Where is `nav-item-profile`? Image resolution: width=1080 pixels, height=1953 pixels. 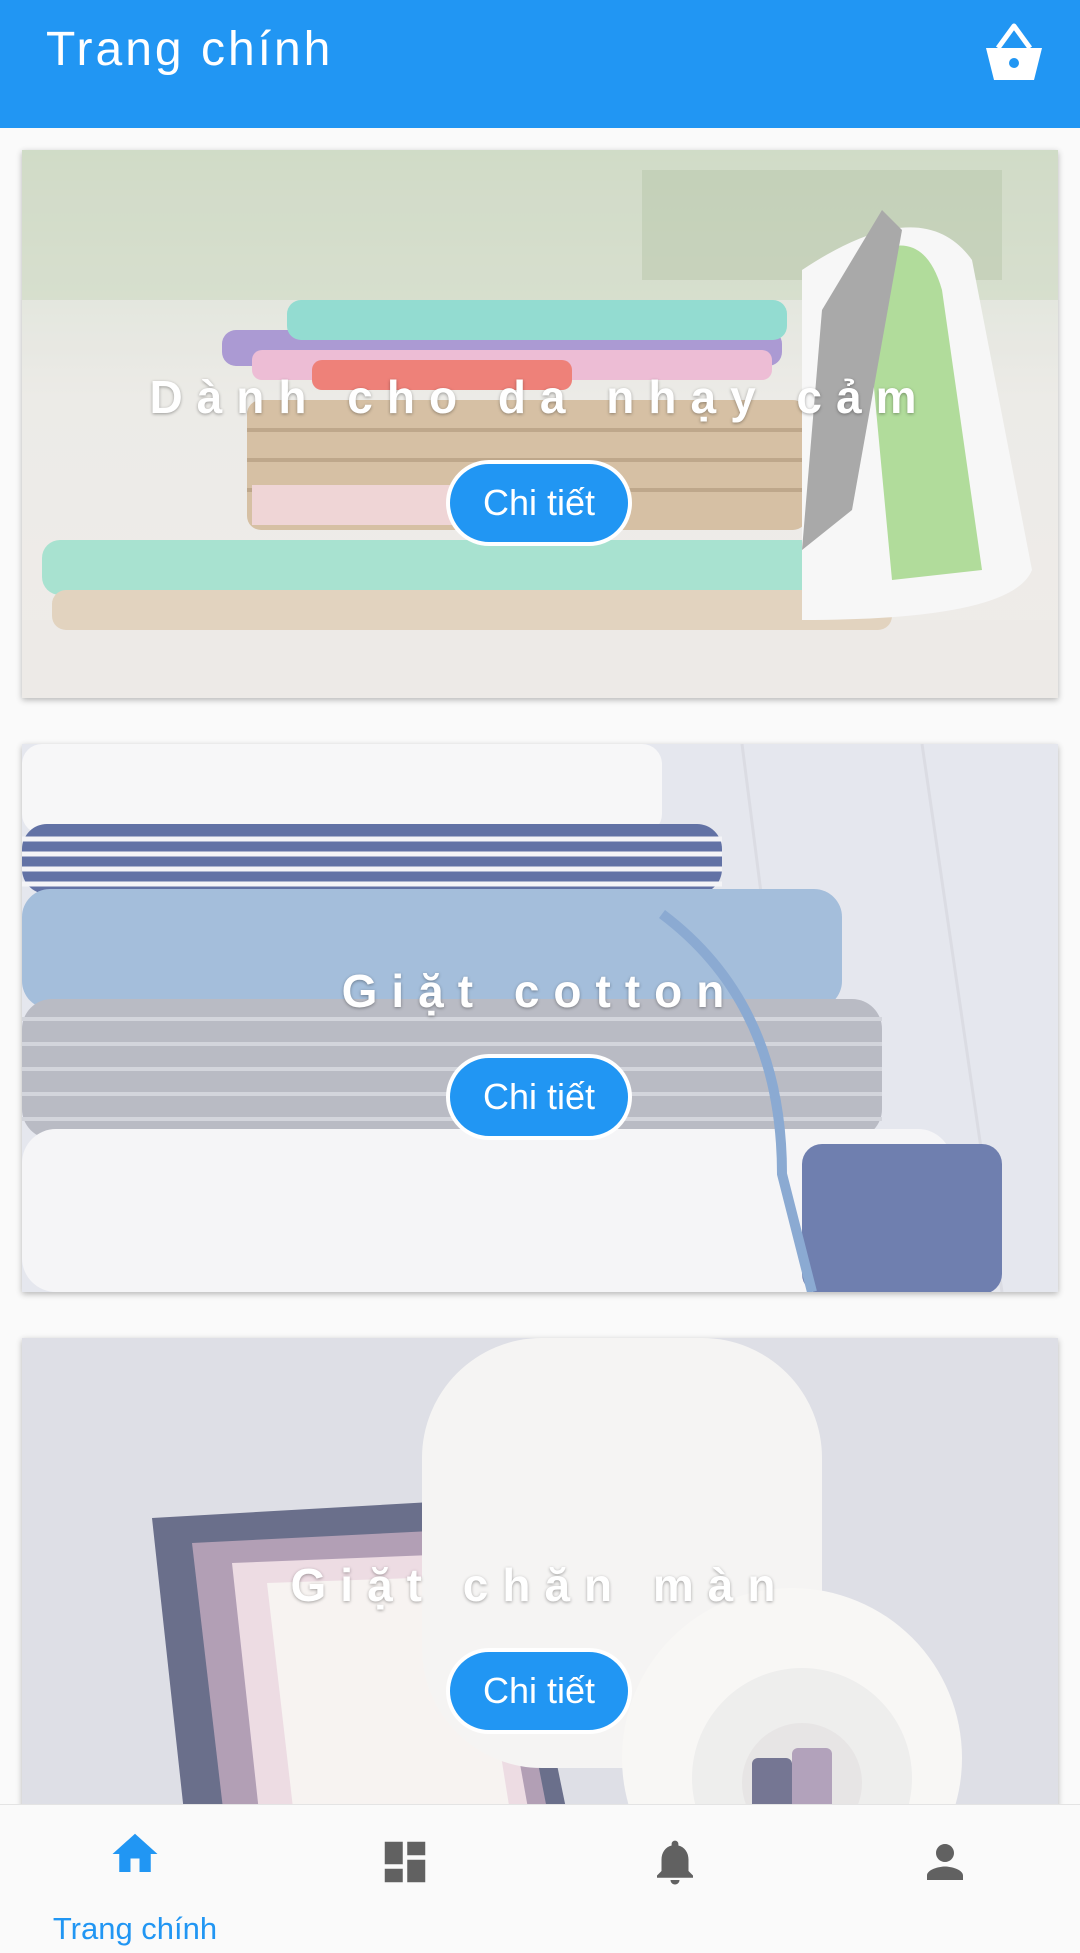
nav-item-profile is located at coordinates (945, 1879).